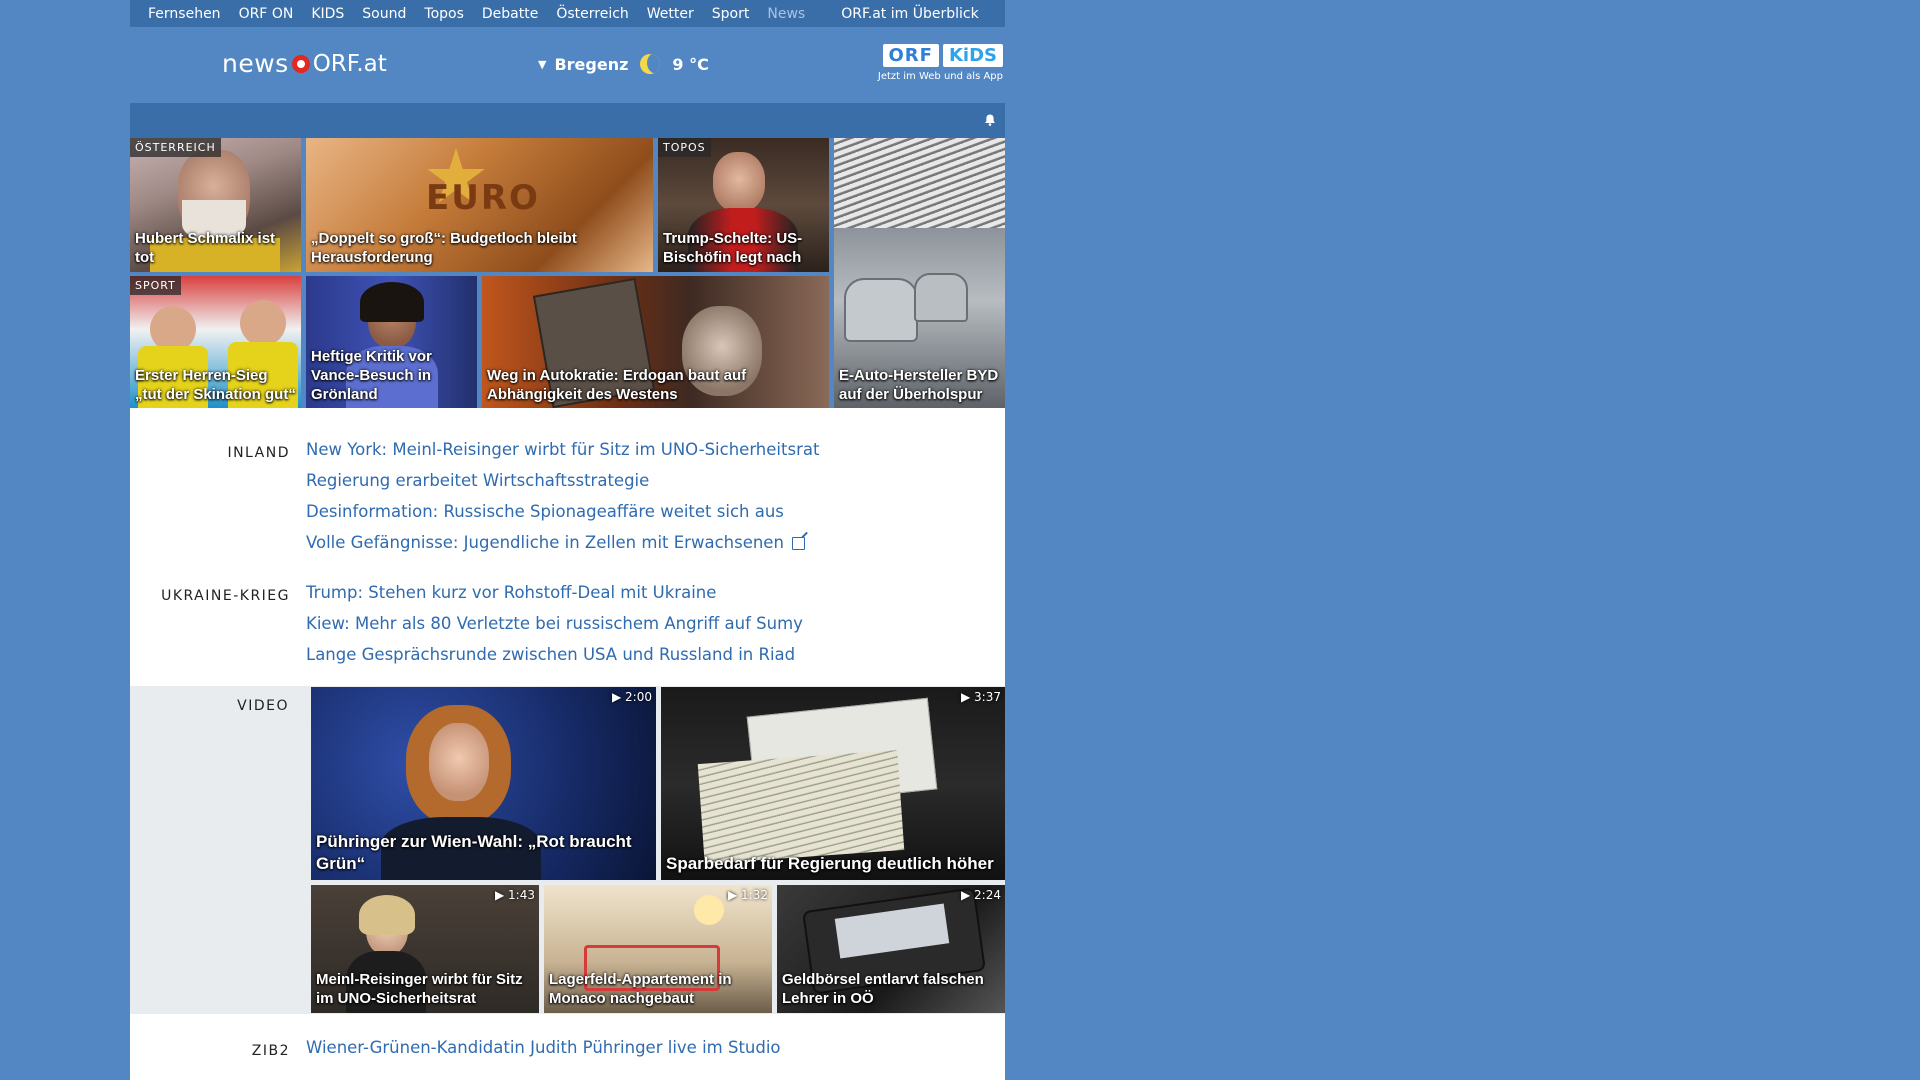 The height and width of the screenshot is (1080, 1920). What do you see at coordinates (255, 63) in the screenshot?
I see `logo-news-text: news` at bounding box center [255, 63].